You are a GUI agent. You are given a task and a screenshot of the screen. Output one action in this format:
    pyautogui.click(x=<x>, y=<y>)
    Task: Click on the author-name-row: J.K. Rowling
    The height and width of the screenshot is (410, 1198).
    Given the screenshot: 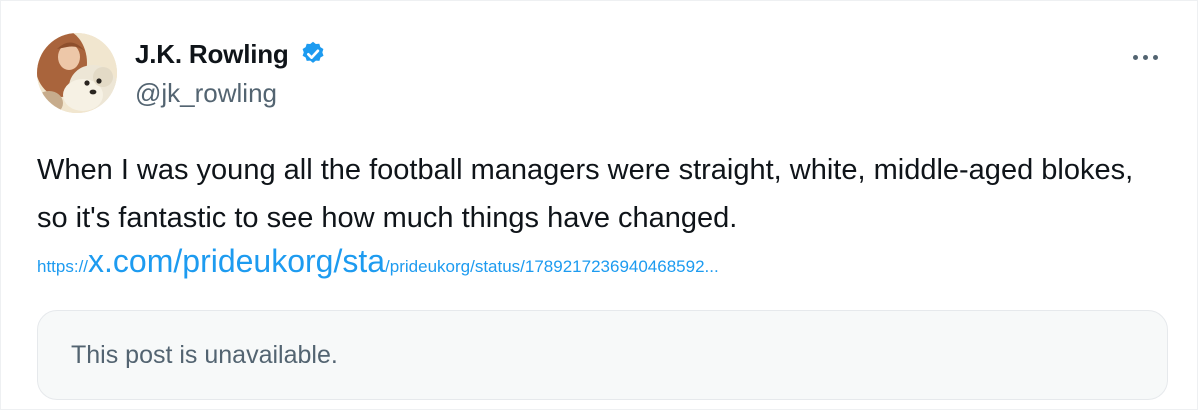 What is the action you would take?
    pyautogui.click(x=231, y=54)
    